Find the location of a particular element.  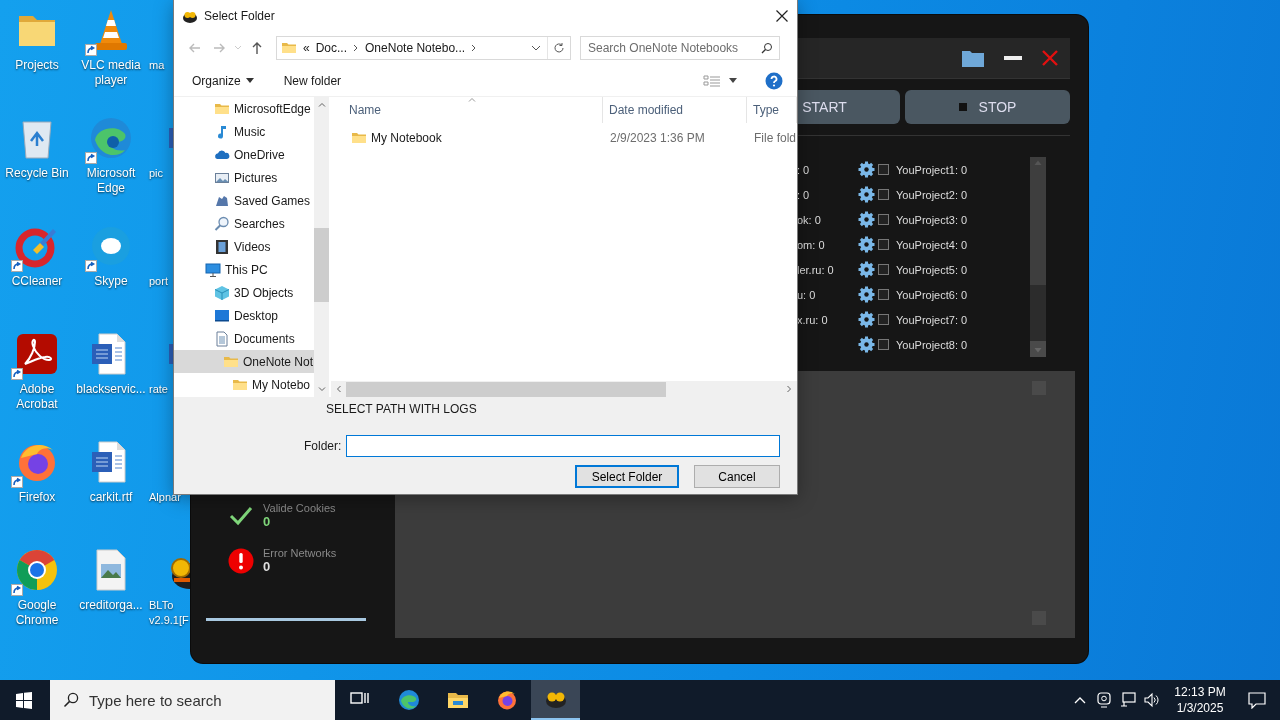

chevron-up-icon is located at coordinates (321, 104).